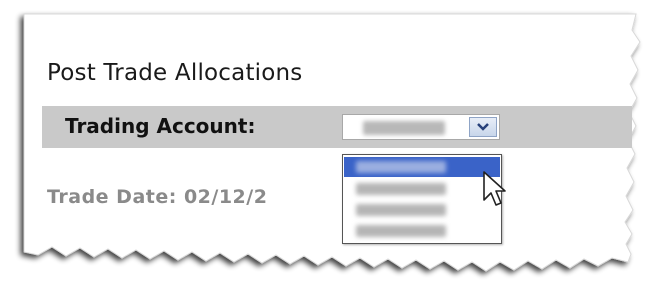 Image resolution: width=651 pixels, height=291 pixels. What do you see at coordinates (404, 128) in the screenshot?
I see `selected-account-value-blurred` at bounding box center [404, 128].